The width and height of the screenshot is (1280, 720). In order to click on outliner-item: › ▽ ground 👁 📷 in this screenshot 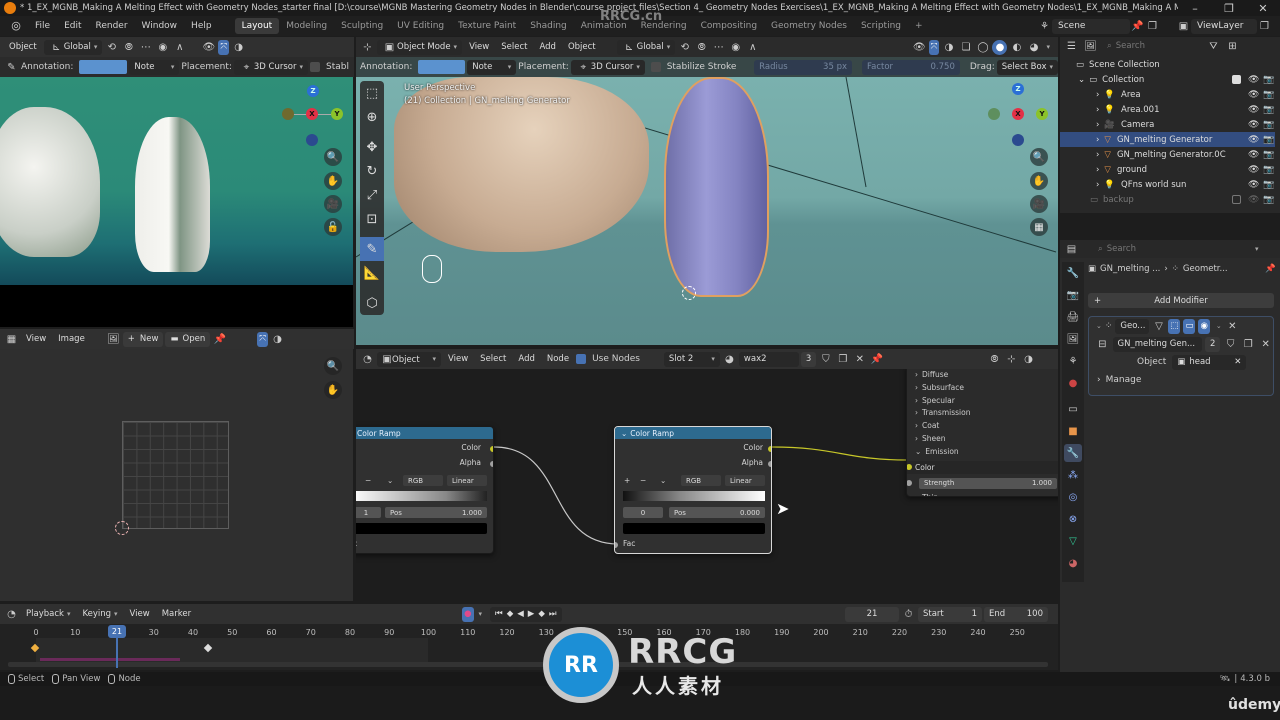, I will do `click(1167, 169)`.